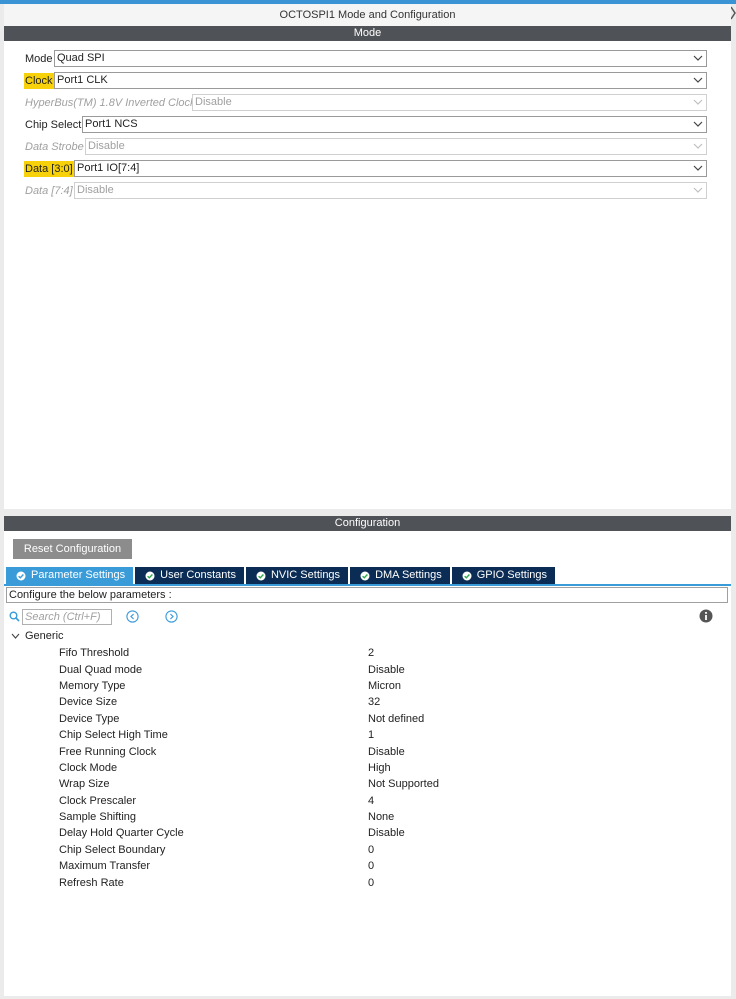 The image size is (736, 999). I want to click on hyperbus-label: HyperBus(TM) 1.8V Inverted Clock, so click(110, 102).